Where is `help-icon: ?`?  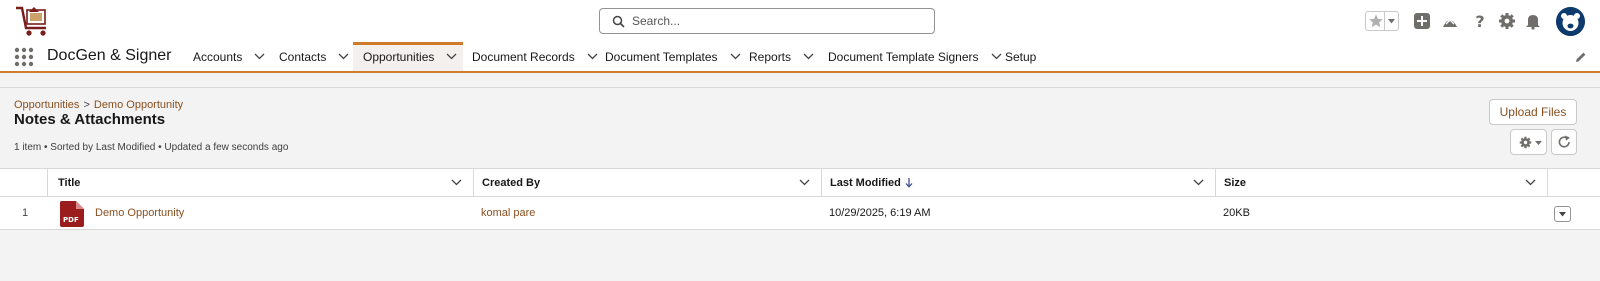
help-icon: ? is located at coordinates (1480, 21).